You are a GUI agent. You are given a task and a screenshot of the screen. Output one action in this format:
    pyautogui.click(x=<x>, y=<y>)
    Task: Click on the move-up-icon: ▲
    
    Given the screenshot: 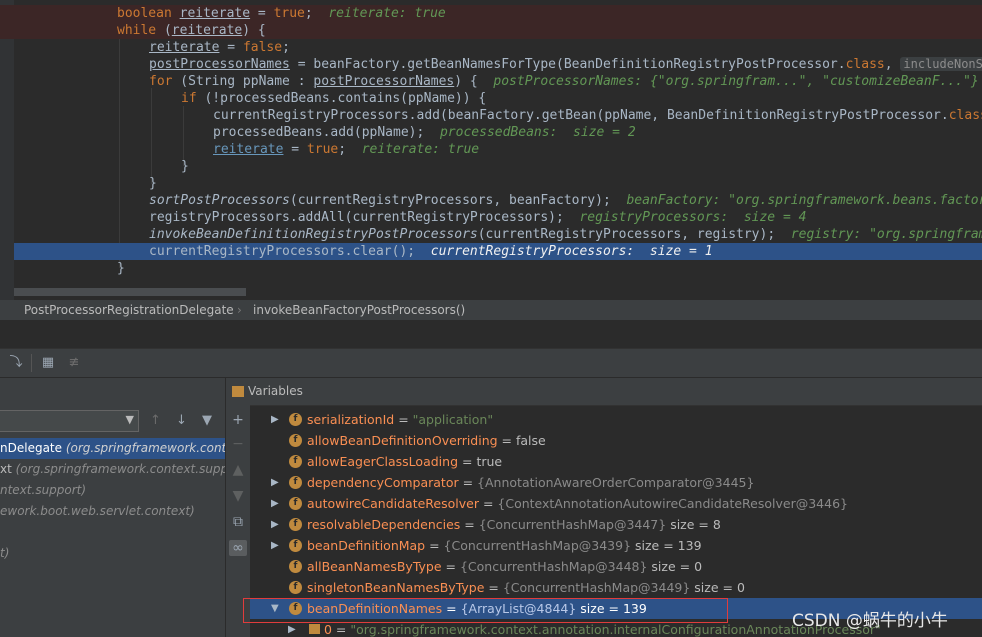 What is the action you would take?
    pyautogui.click(x=238, y=470)
    